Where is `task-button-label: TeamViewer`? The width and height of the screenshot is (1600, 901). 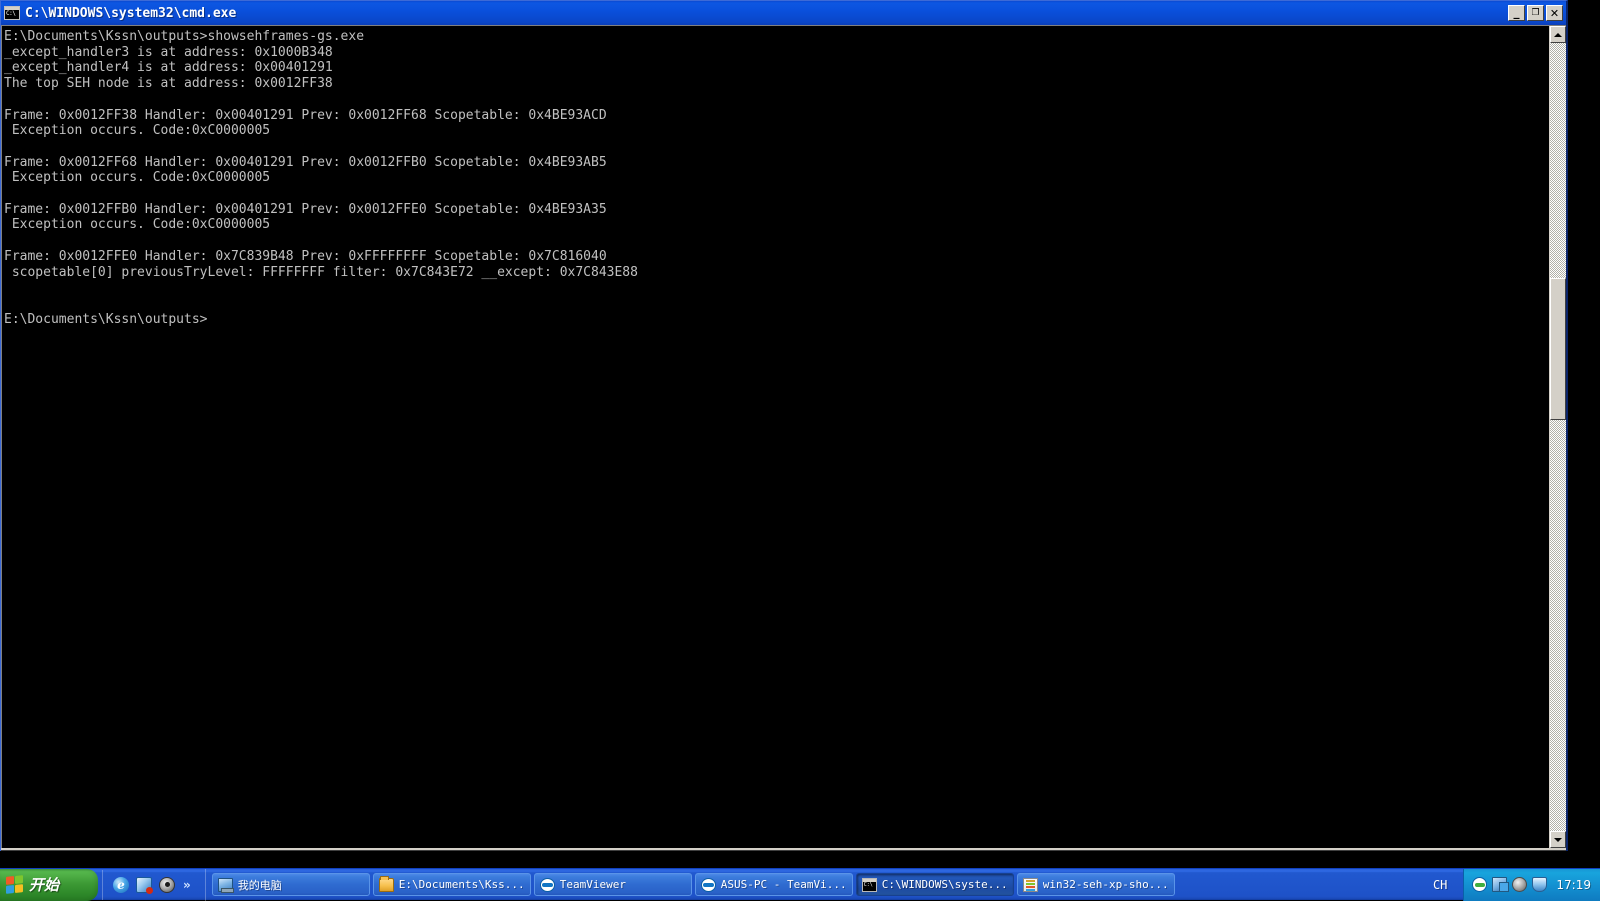 task-button-label: TeamViewer is located at coordinates (593, 884).